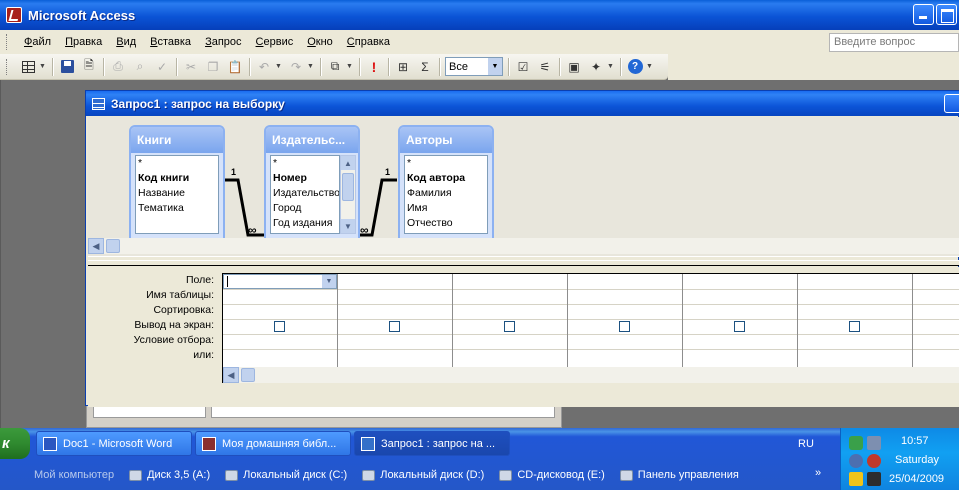  What do you see at coordinates (874, 461) in the screenshot?
I see `security-alert-icon` at bounding box center [874, 461].